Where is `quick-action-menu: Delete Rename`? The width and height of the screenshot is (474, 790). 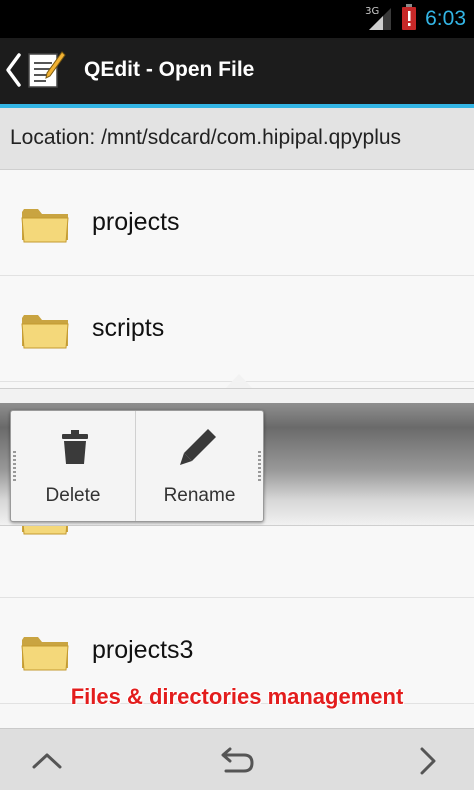
quick-action-menu: Delete Rename is located at coordinates (137, 466).